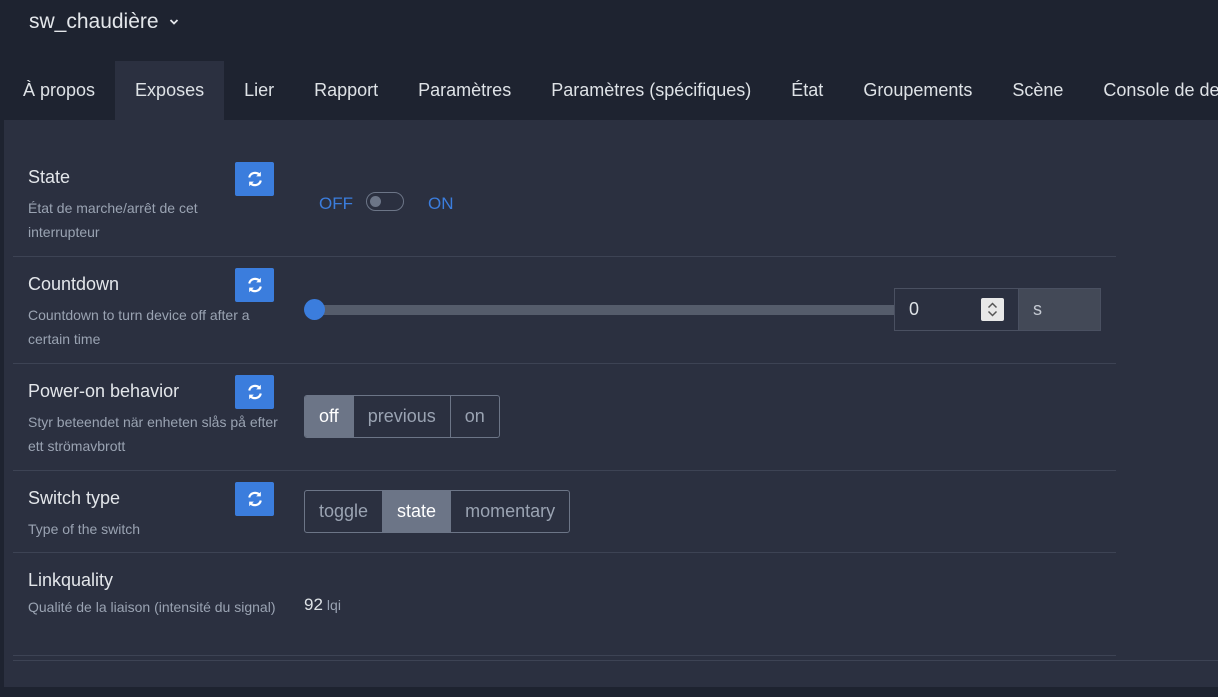  Describe the element at coordinates (615, 660) in the screenshot. I see `panel-divider` at that location.